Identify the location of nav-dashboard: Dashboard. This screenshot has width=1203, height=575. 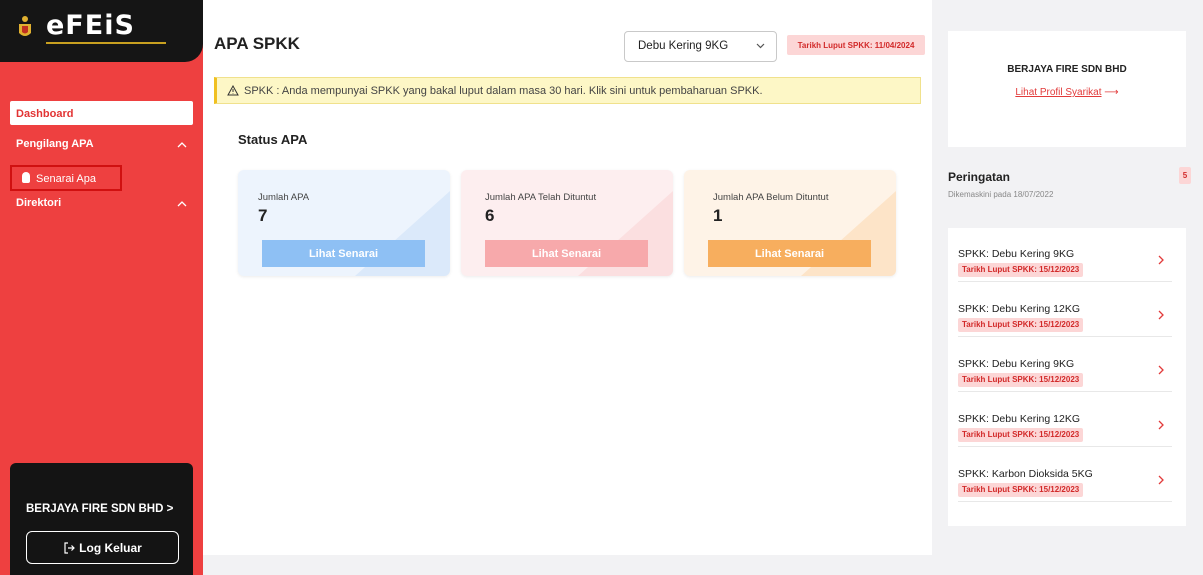
(101, 113).